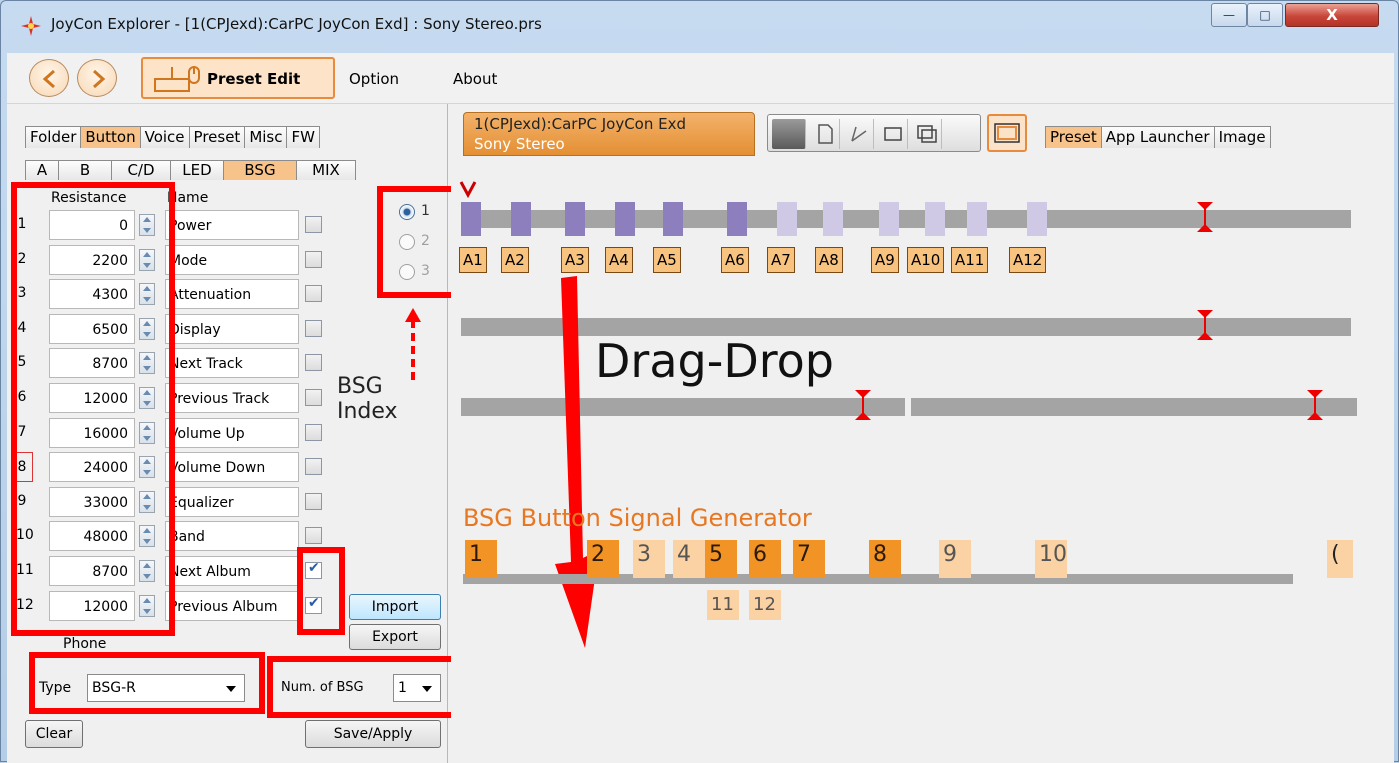 This screenshot has height=763, width=1399. Describe the element at coordinates (395, 607) in the screenshot. I see `import-button: Import` at that location.